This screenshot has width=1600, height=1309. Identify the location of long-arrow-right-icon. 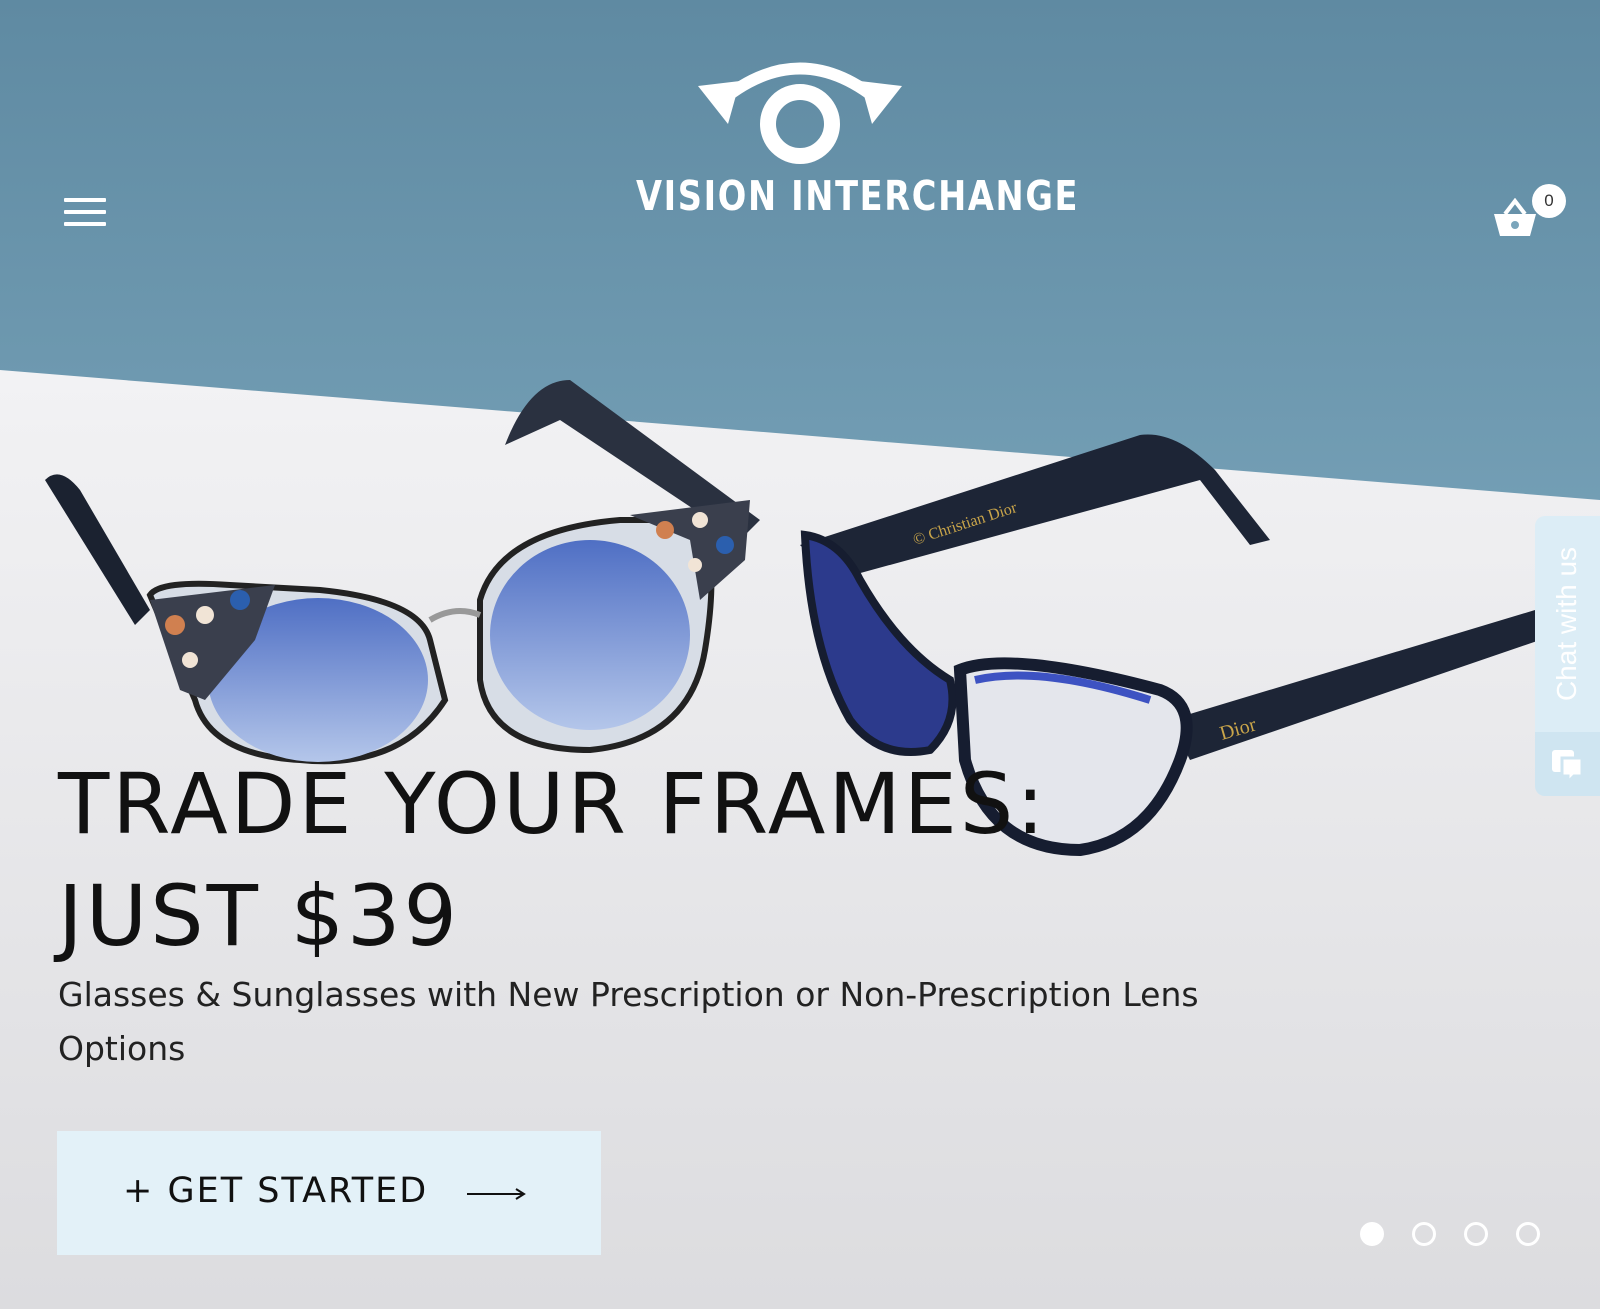
(496, 1194).